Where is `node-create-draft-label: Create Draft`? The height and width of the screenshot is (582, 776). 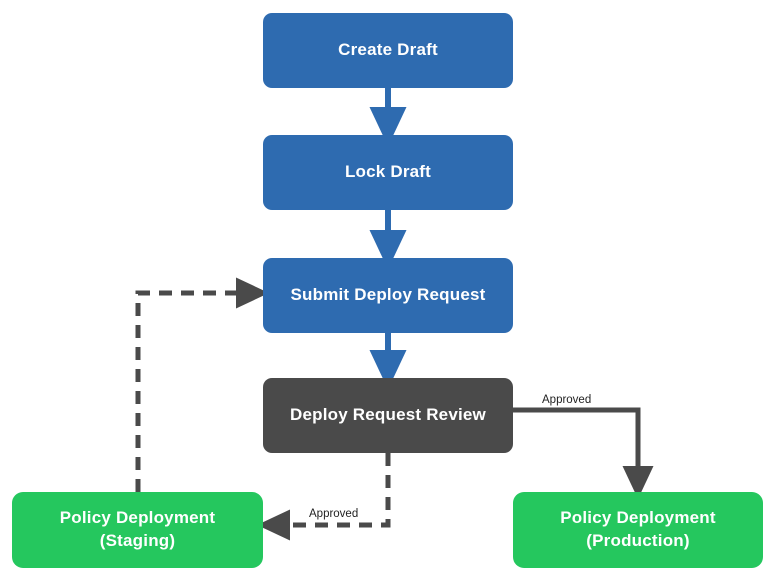 node-create-draft-label: Create Draft is located at coordinates (388, 50).